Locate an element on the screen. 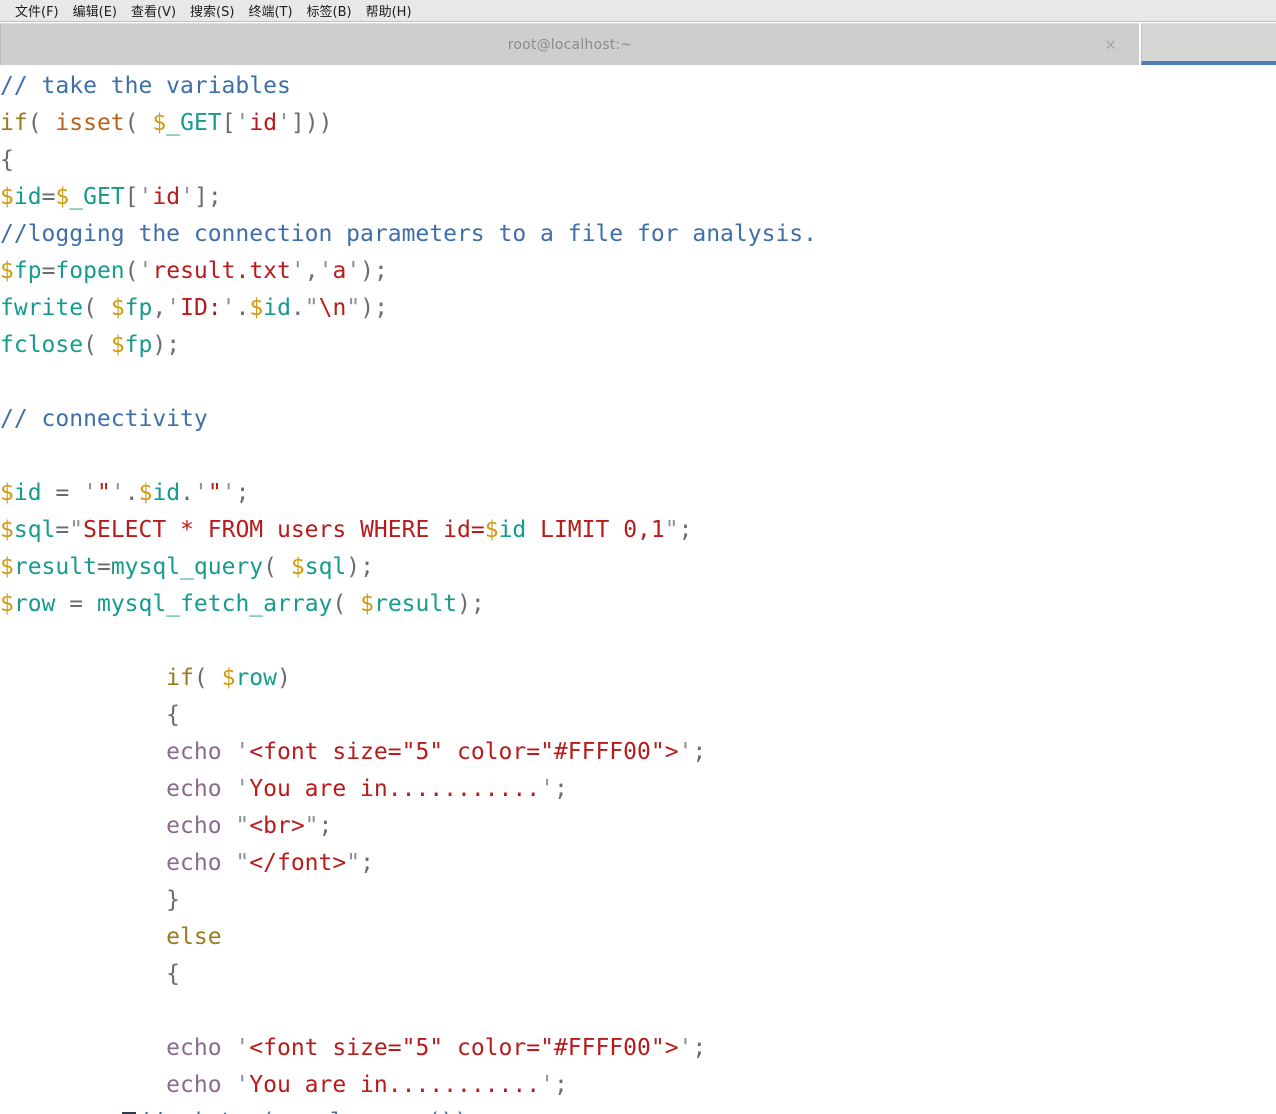 This screenshot has height=1114, width=1276. window-title-bar: root@localhost:~ × is located at coordinates (569, 44).